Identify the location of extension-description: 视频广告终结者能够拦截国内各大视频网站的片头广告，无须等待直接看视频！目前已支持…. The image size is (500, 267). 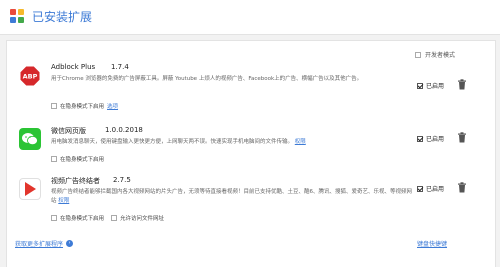
(232, 197).